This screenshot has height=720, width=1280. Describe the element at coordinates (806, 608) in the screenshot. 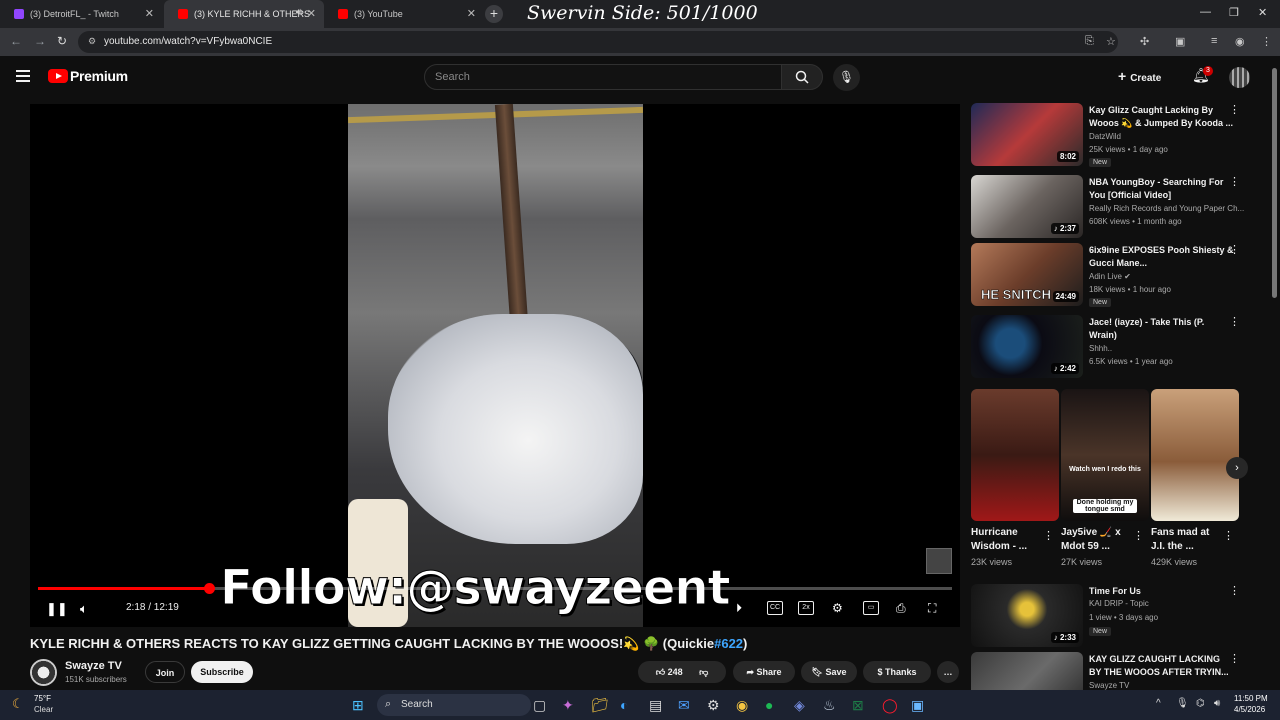

I see `playback-speed-button: 2x` at that location.